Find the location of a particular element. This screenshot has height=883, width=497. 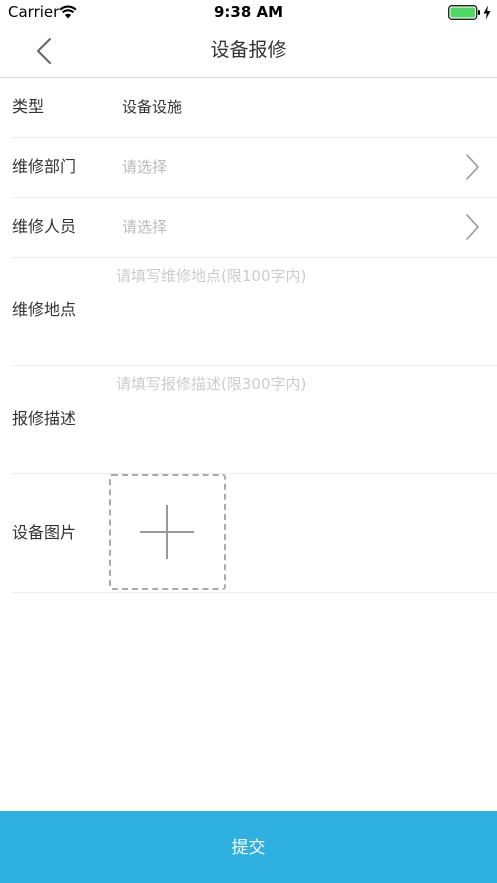

form-row-images: 设备图片 is located at coordinates (248, 533).